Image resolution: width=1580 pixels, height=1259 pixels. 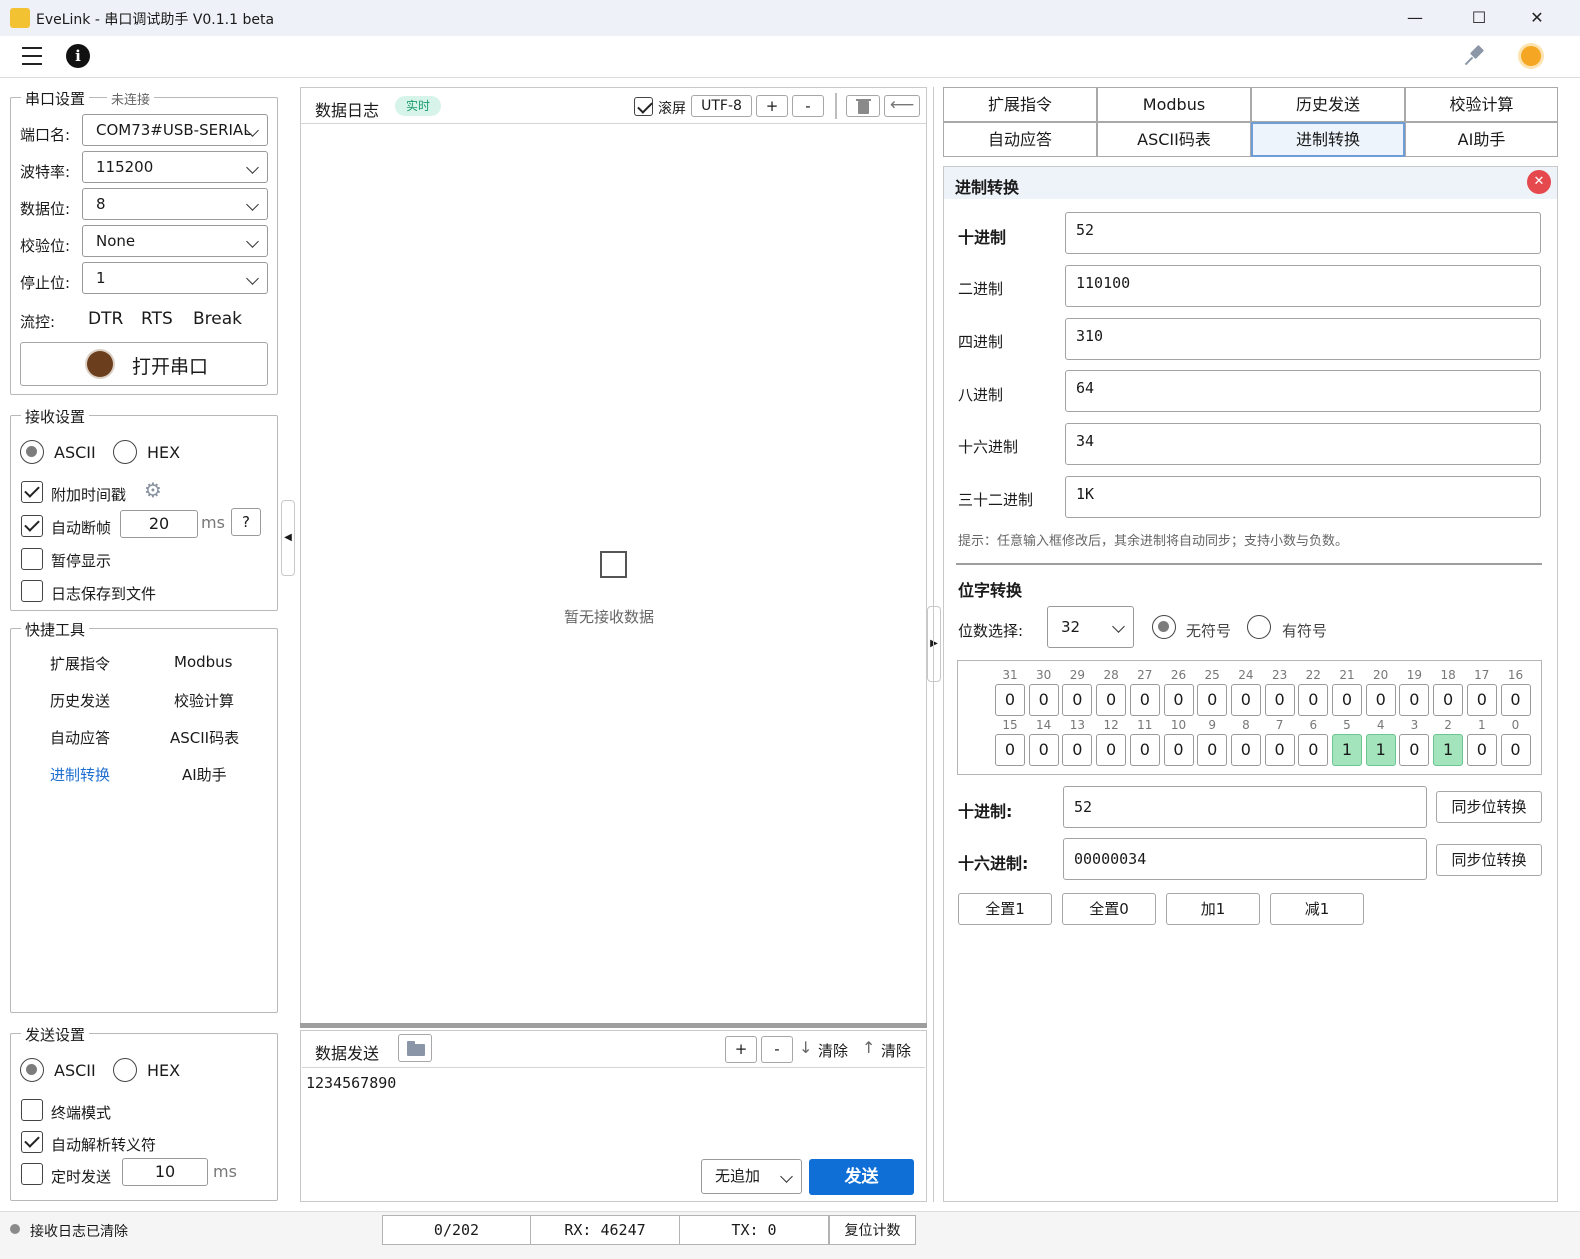 What do you see at coordinates (175, 241) in the screenshot?
I see `parity-select: None` at bounding box center [175, 241].